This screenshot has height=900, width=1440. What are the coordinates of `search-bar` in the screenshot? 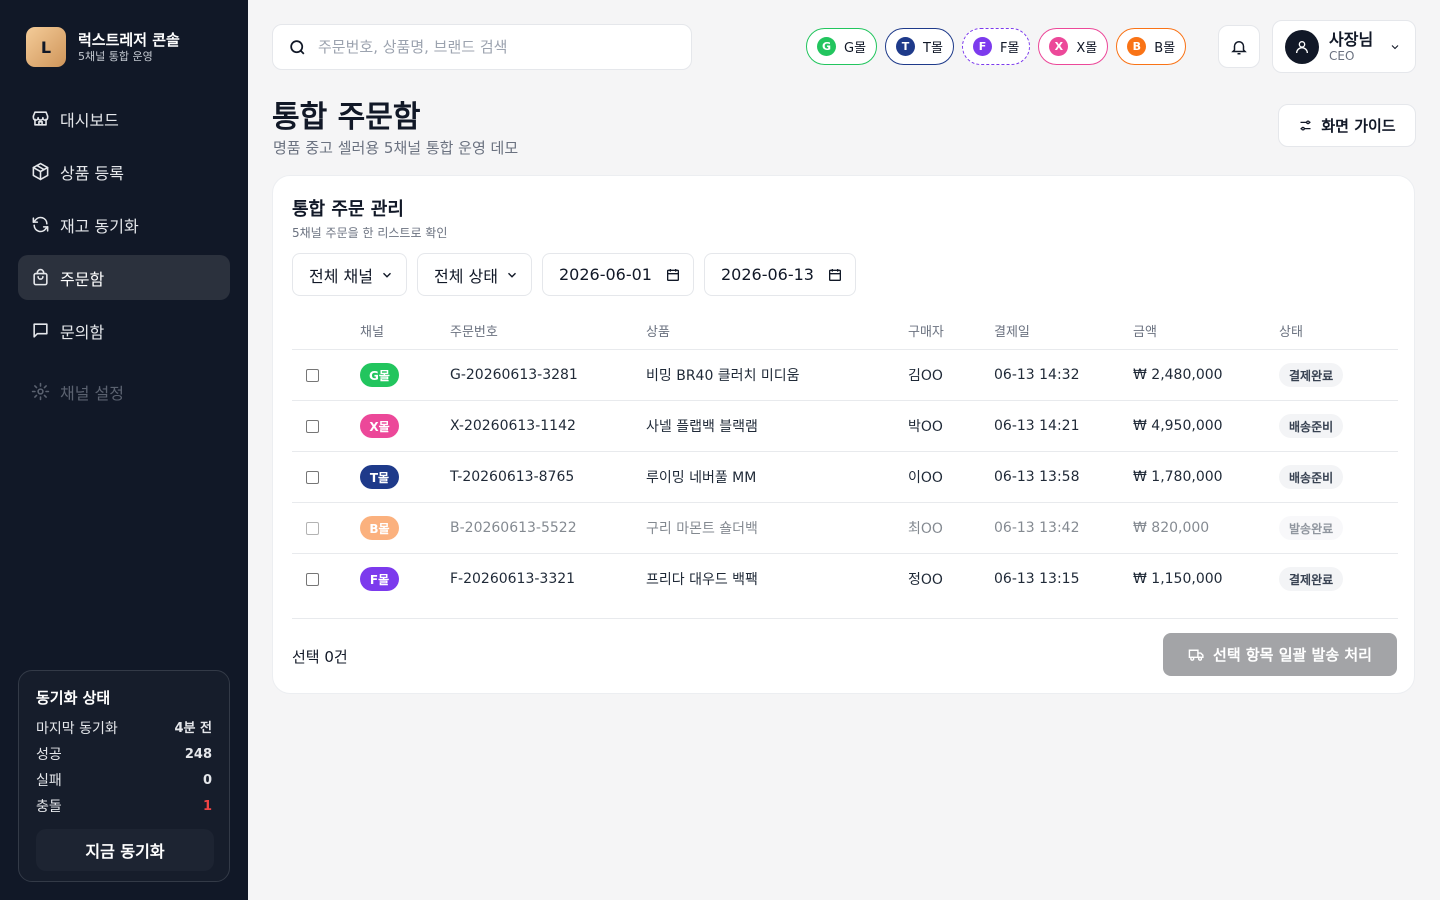 It's located at (482, 47).